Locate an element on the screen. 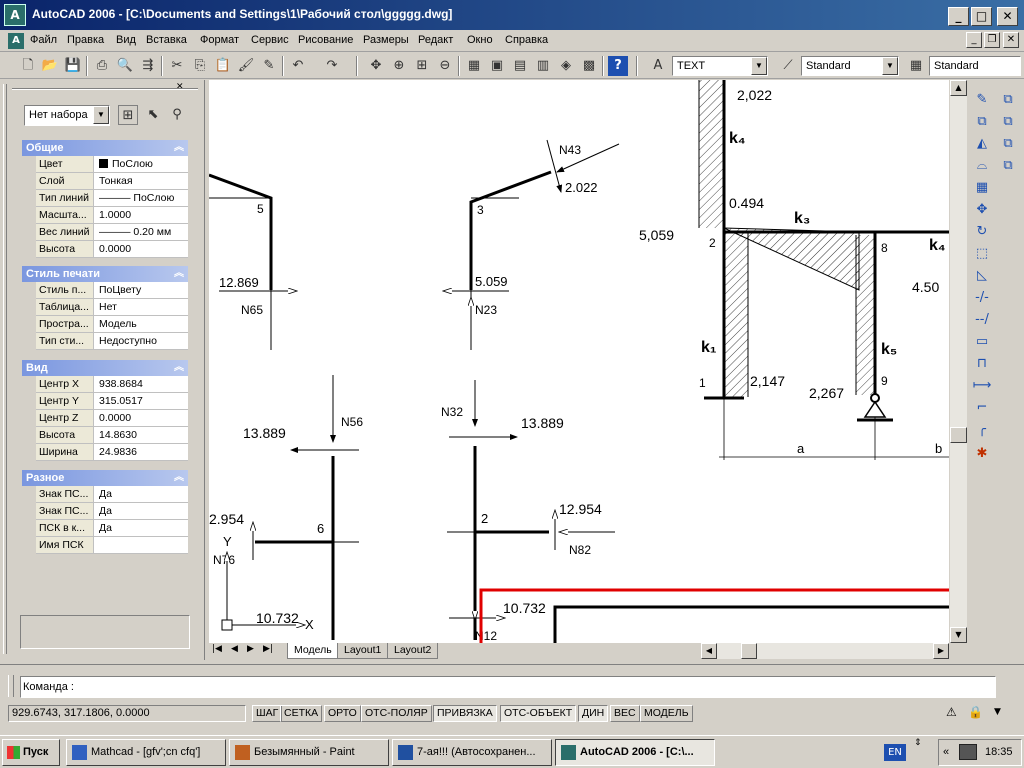  otrack-toggle: ОТС-ОБЪЕКТ is located at coordinates (538, 713).